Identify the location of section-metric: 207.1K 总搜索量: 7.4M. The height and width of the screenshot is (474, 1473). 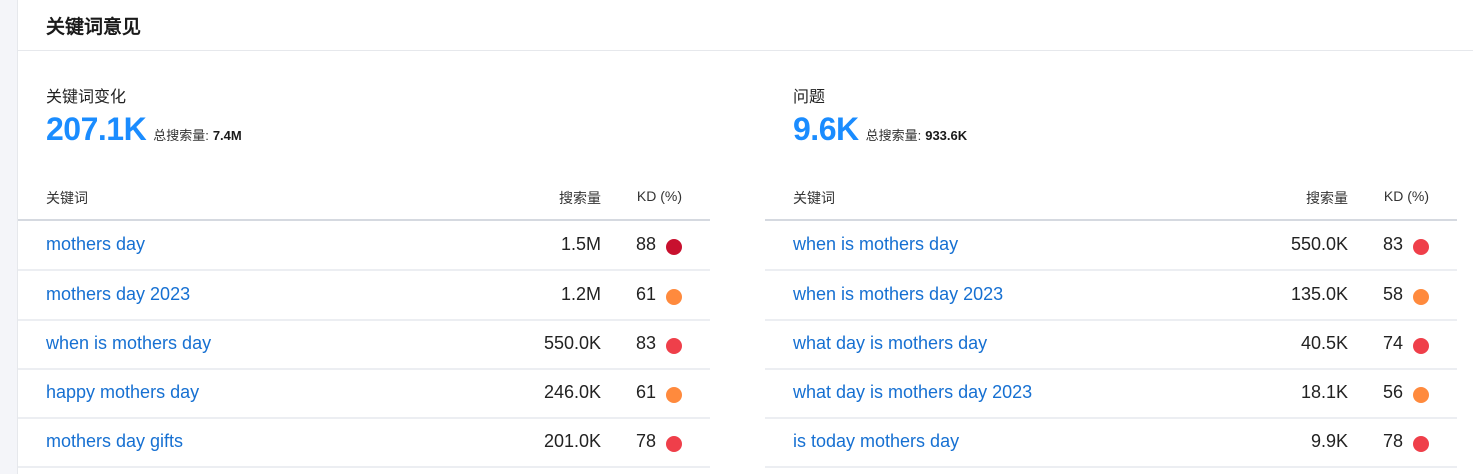
(144, 129).